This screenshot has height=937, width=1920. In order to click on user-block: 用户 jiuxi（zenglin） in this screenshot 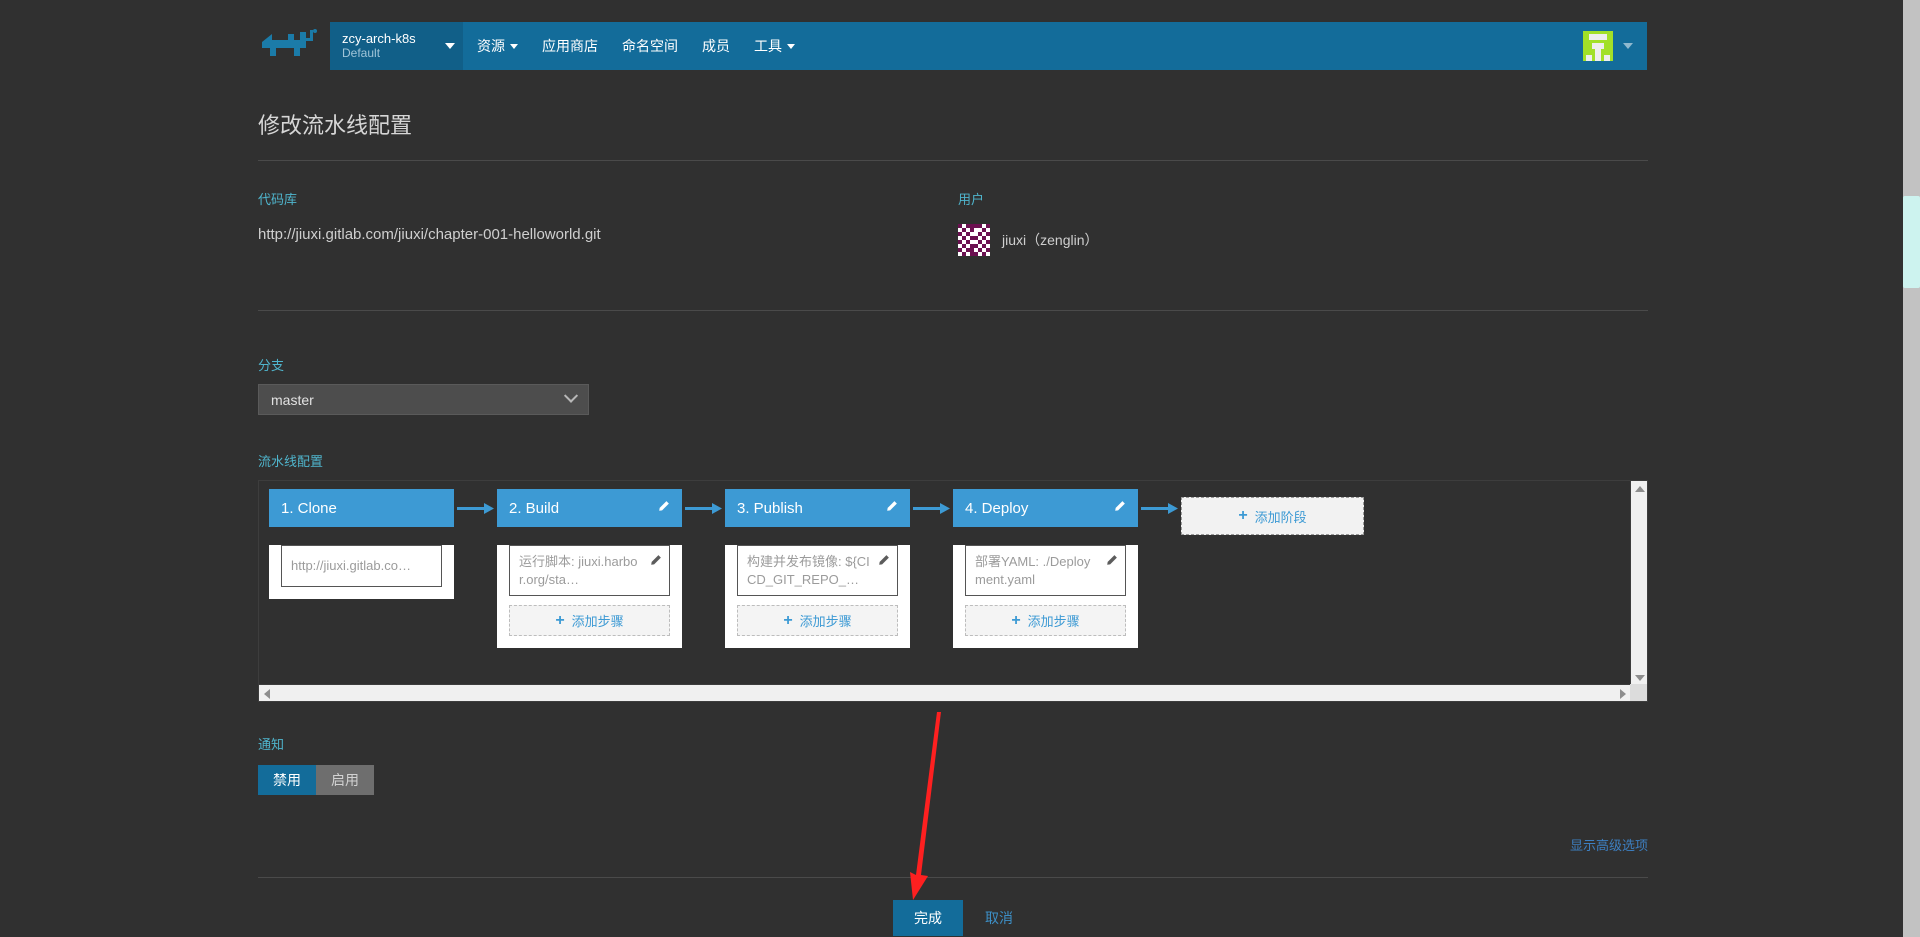, I will do `click(1303, 222)`.